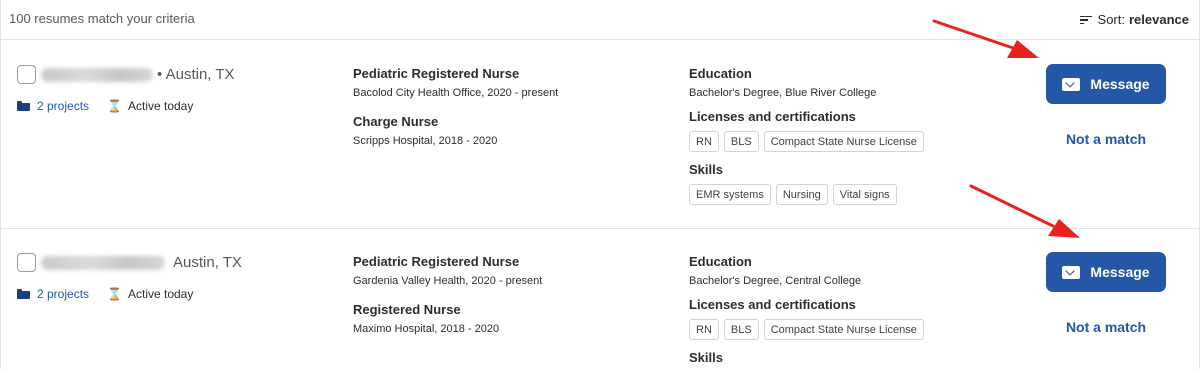 The image size is (1200, 369). What do you see at coordinates (1111, 19) in the screenshot?
I see `sort-label: Sort:` at bounding box center [1111, 19].